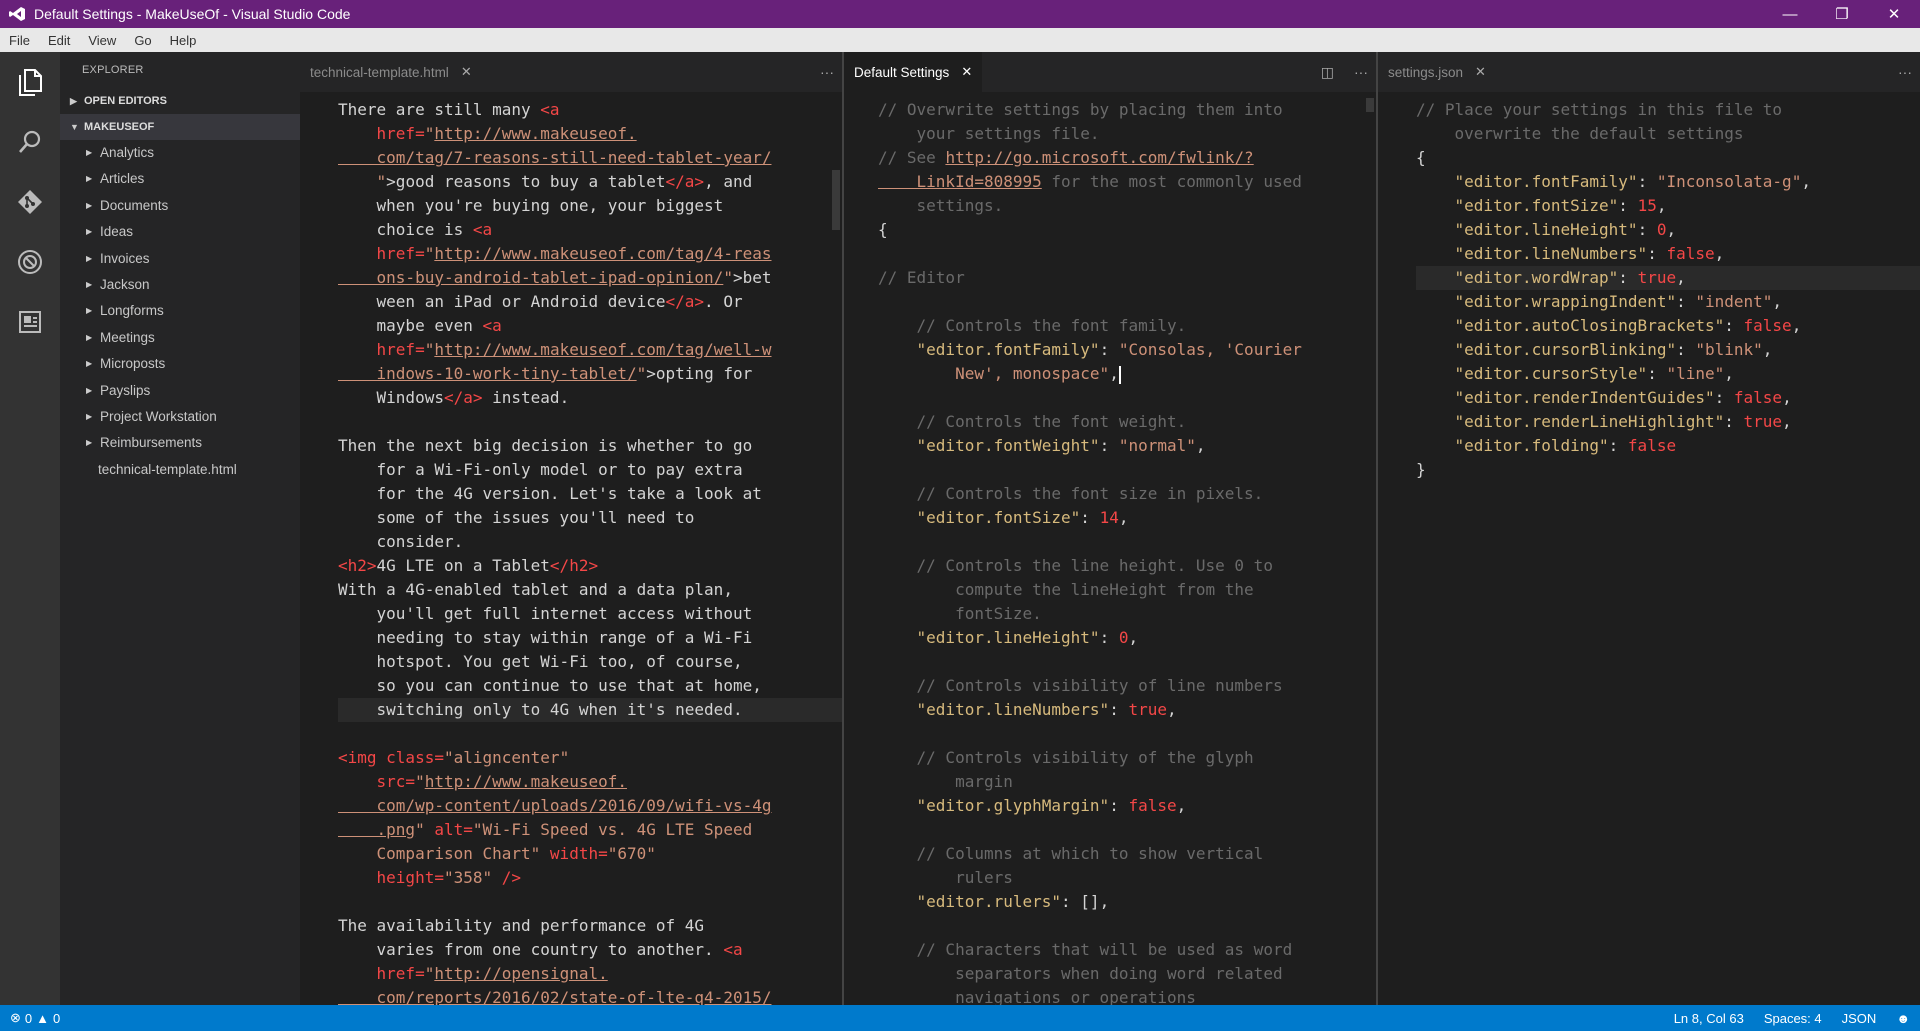 This screenshot has width=1920, height=1031. What do you see at coordinates (1903, 1018) in the screenshot?
I see `feedback-smiley-icon: ☻` at bounding box center [1903, 1018].